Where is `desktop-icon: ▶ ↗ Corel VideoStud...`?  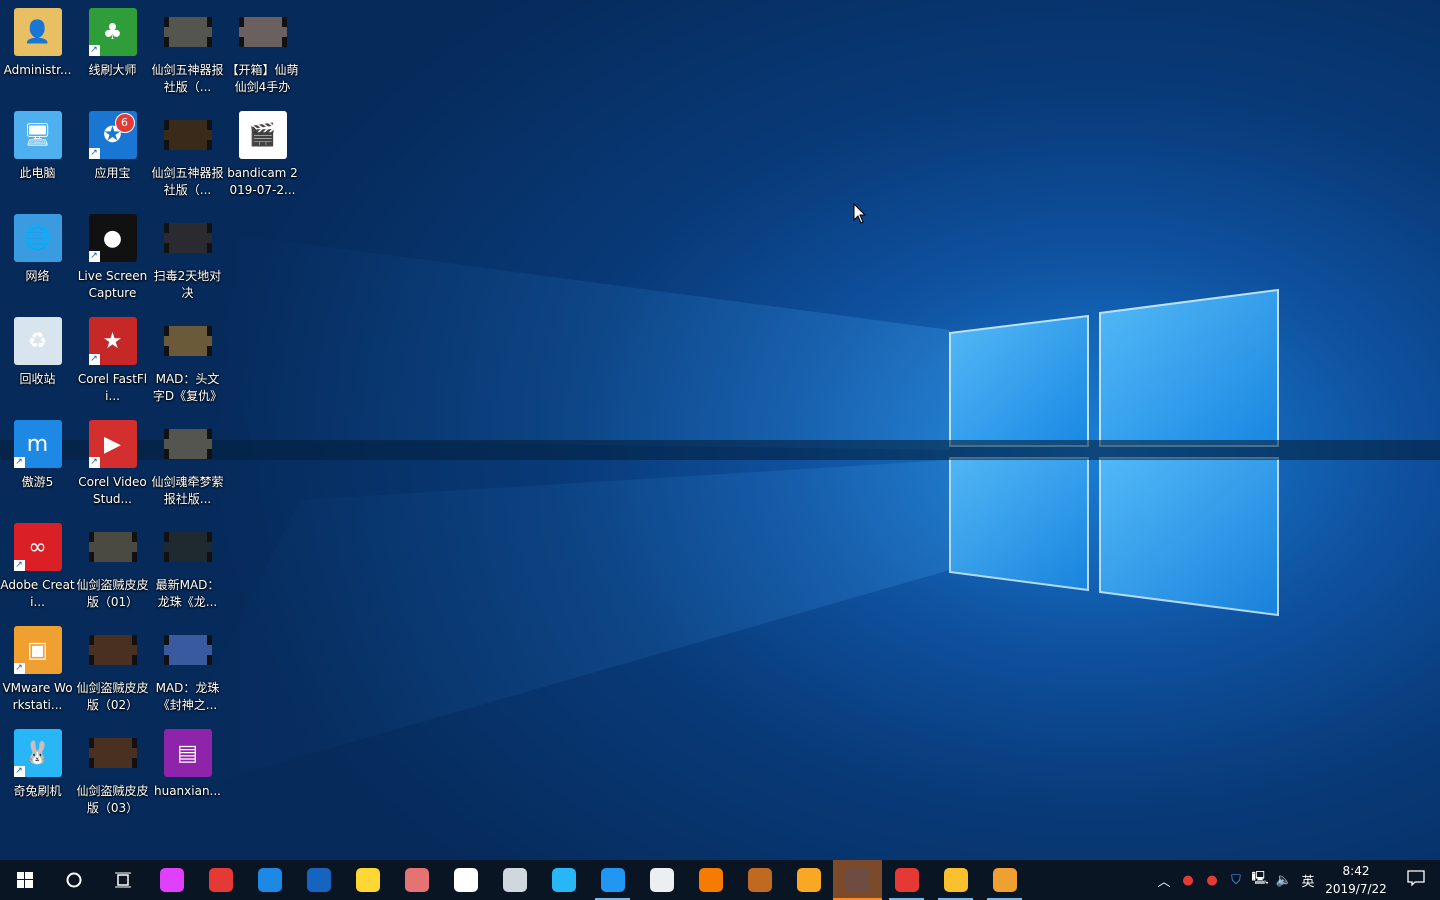
desktop-icon: ▶ ↗ Corel VideoStud... is located at coordinates (112, 466).